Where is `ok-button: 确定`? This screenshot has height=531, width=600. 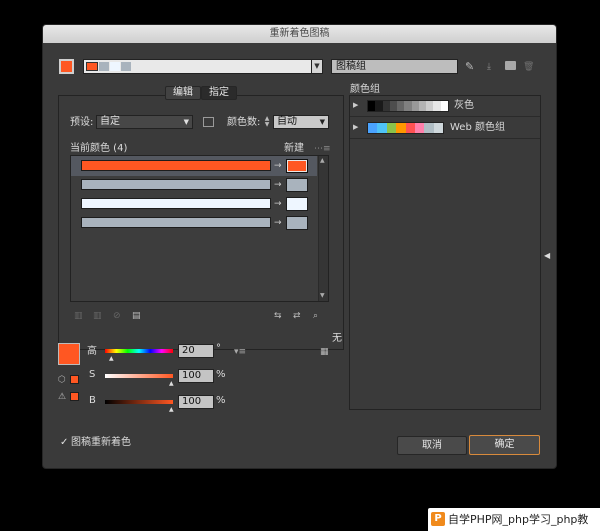
ok-button: 确定 is located at coordinates (504, 445).